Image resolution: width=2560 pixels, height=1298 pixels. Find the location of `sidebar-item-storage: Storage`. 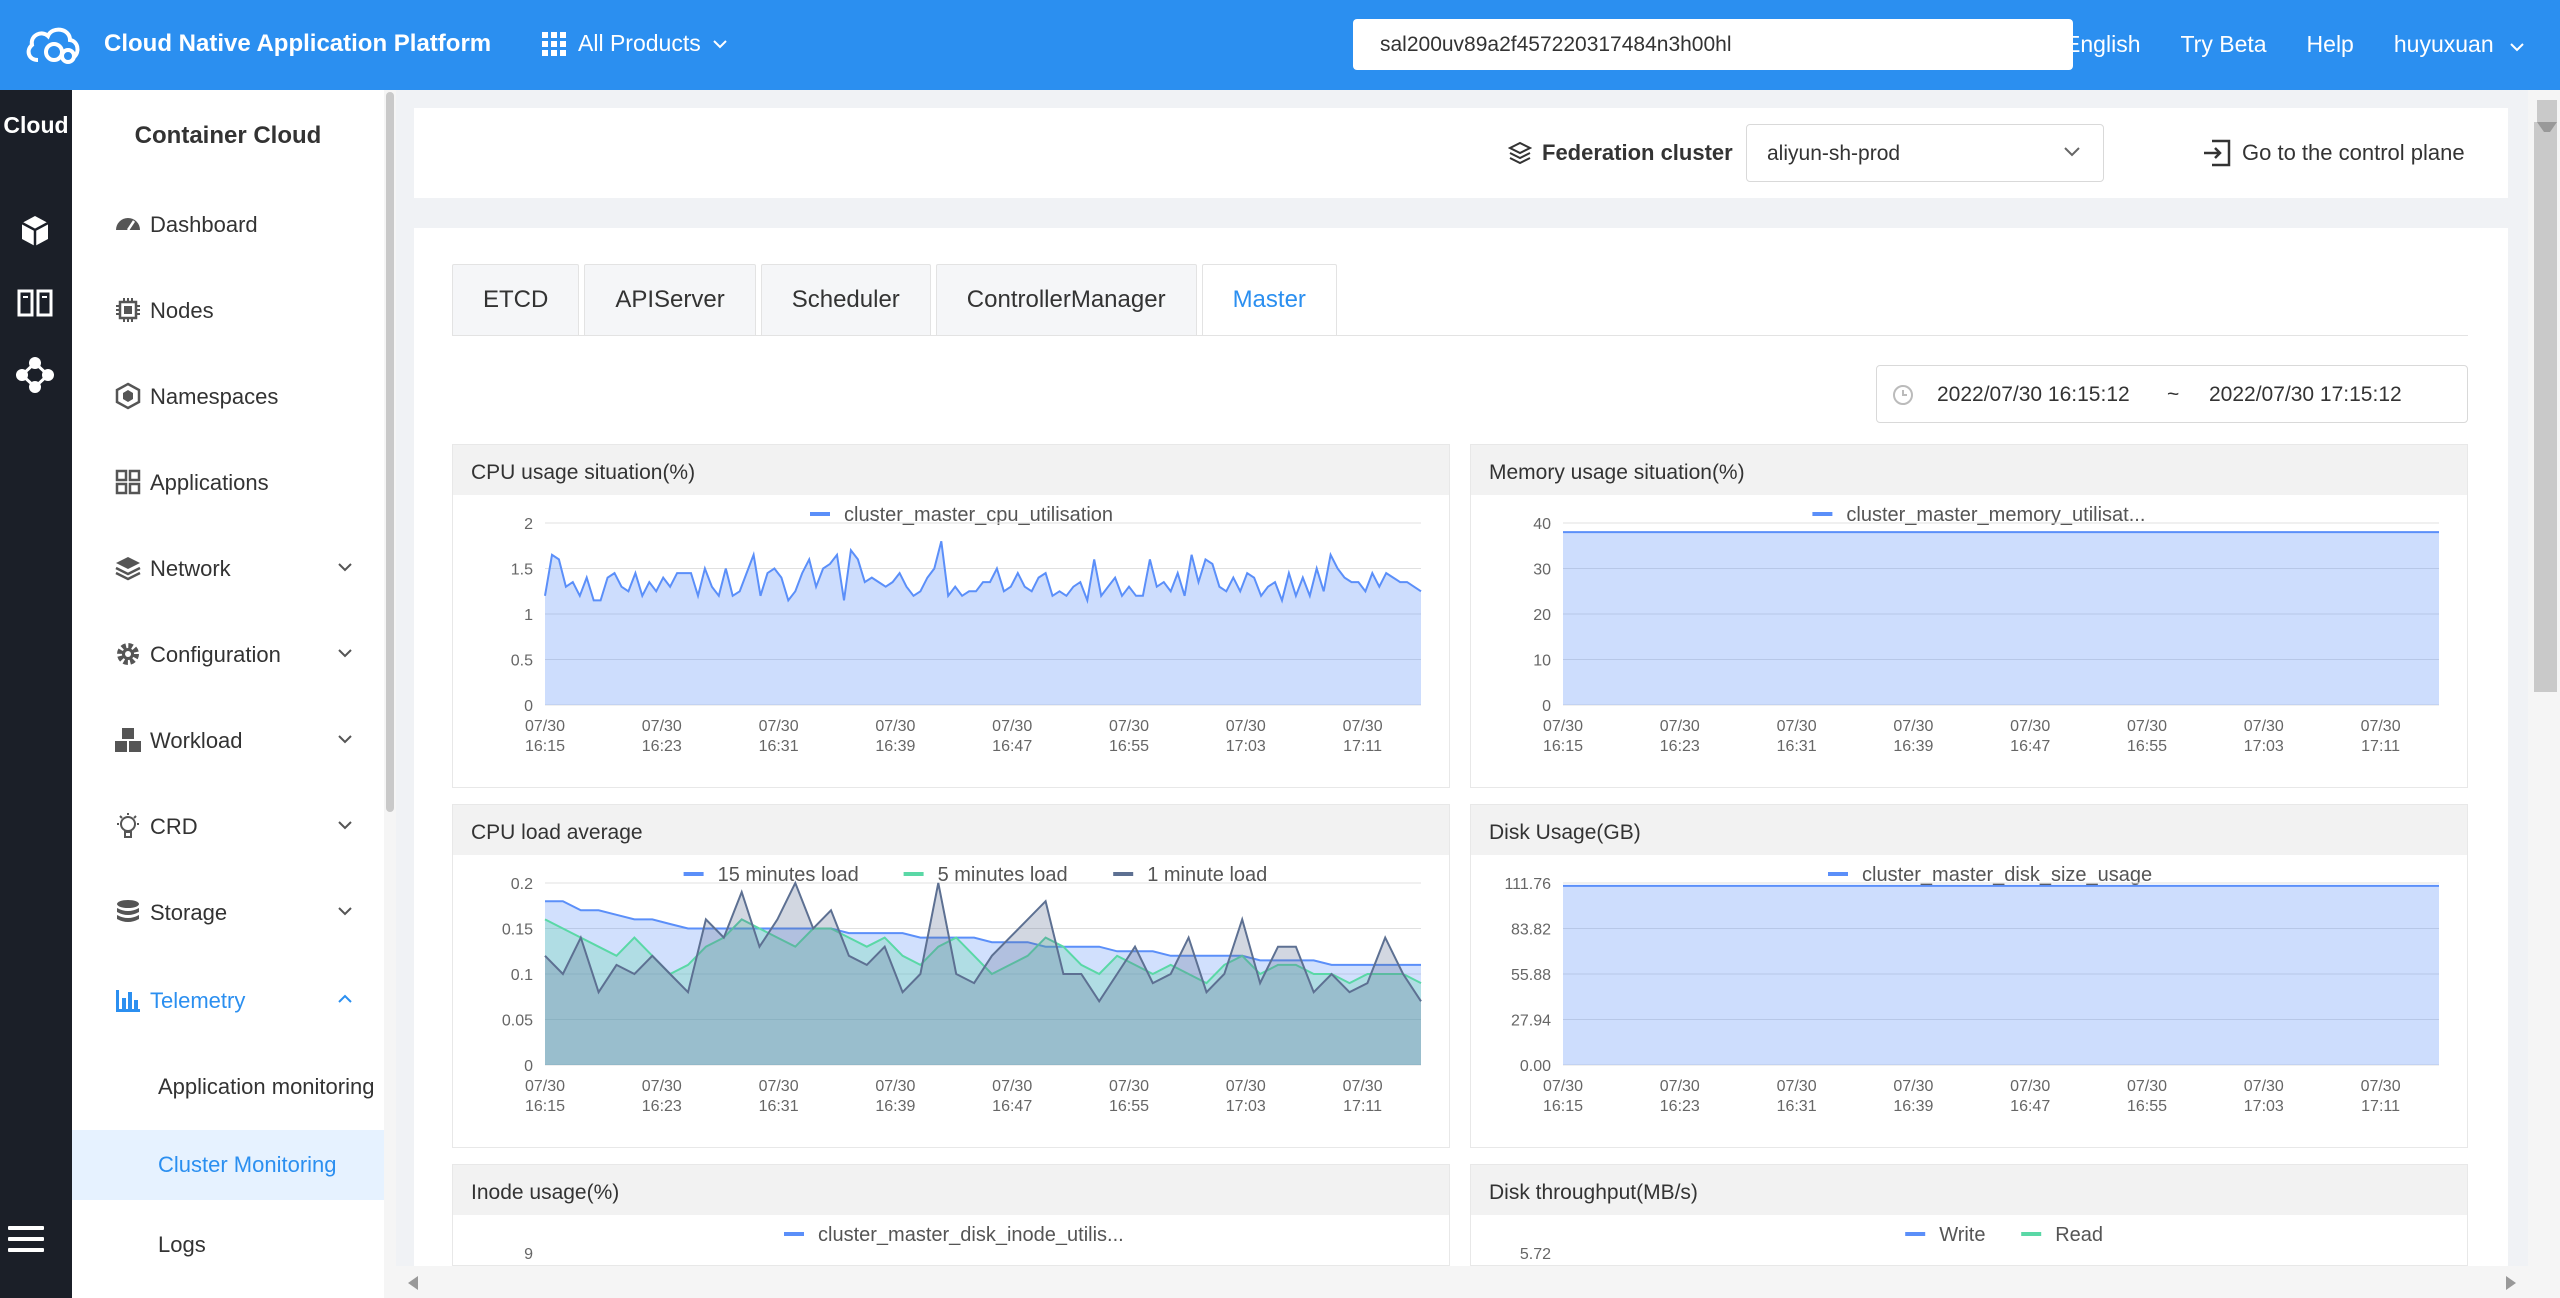

sidebar-item-storage: Storage is located at coordinates (228, 912).